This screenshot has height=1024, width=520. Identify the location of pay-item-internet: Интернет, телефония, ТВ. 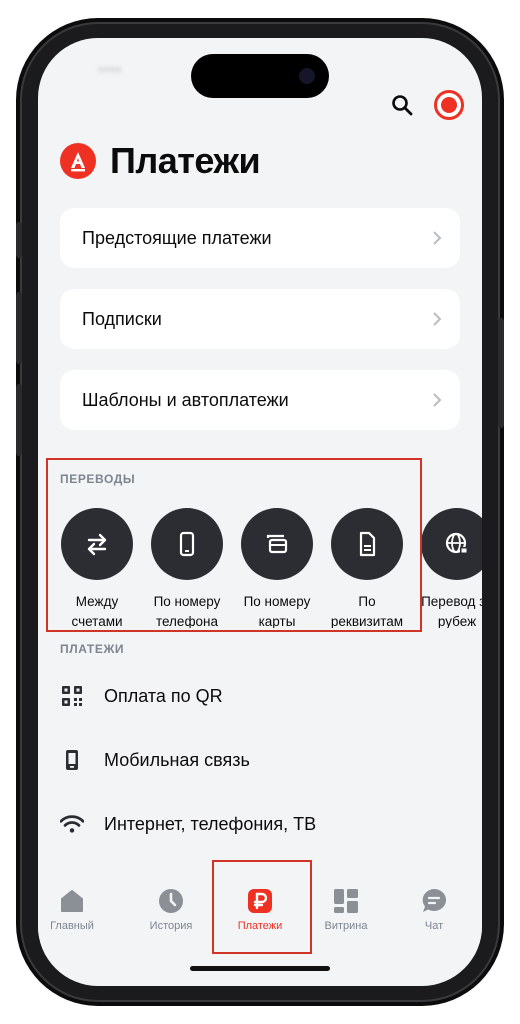
(188, 824).